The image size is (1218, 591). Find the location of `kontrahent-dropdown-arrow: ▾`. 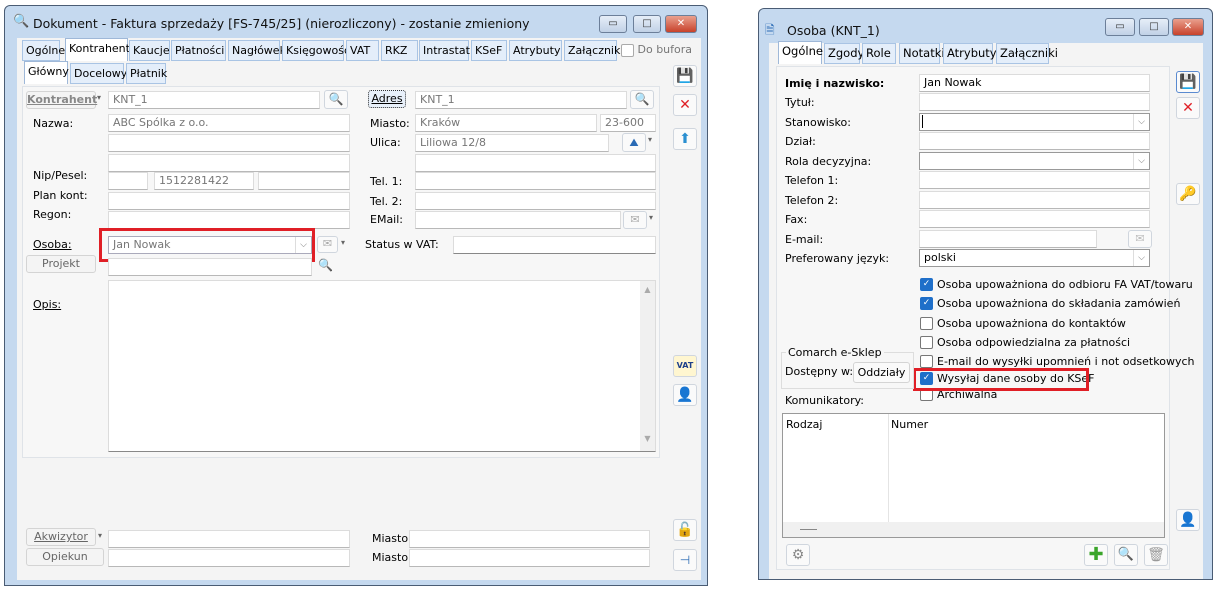

kontrahent-dropdown-arrow: ▾ is located at coordinates (99, 97).